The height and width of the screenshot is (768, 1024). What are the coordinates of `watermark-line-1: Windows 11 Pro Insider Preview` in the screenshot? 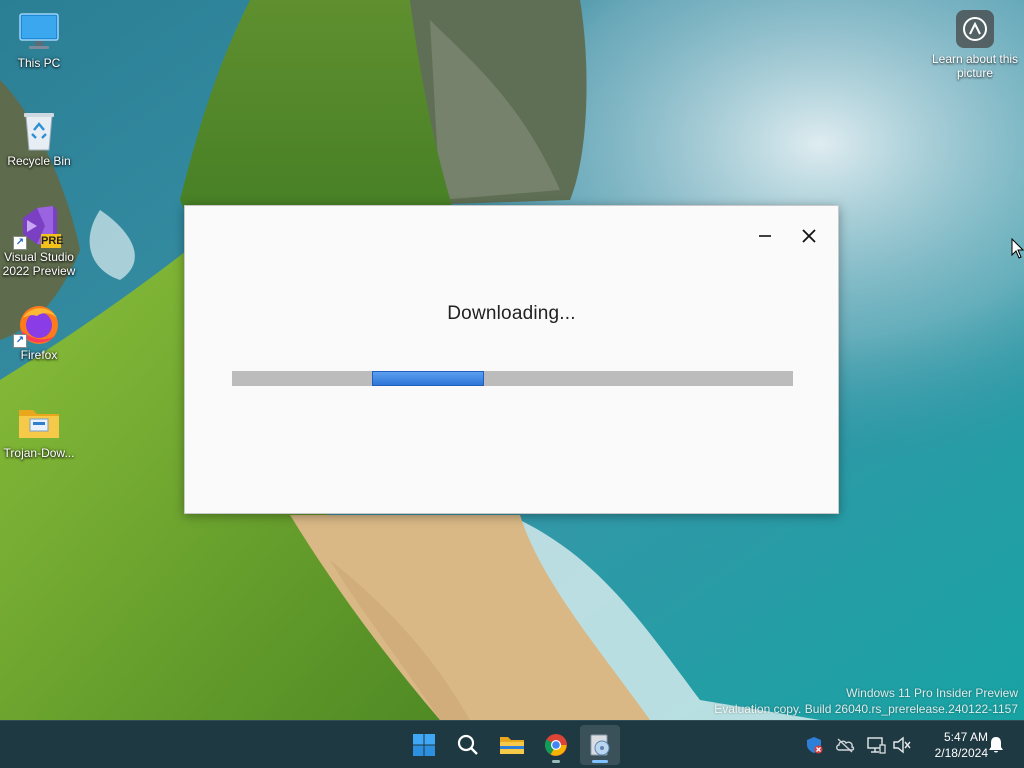 It's located at (932, 693).